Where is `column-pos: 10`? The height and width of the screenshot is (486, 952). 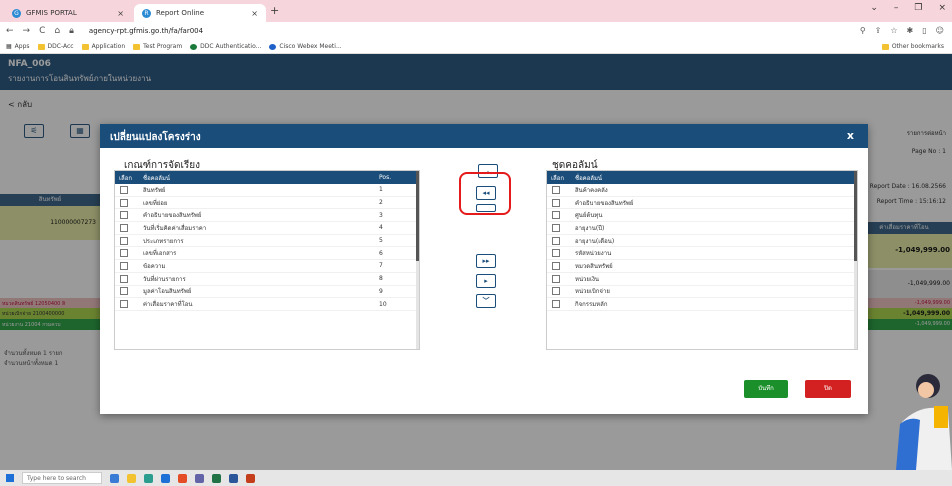 column-pos: 10 is located at coordinates (383, 304).